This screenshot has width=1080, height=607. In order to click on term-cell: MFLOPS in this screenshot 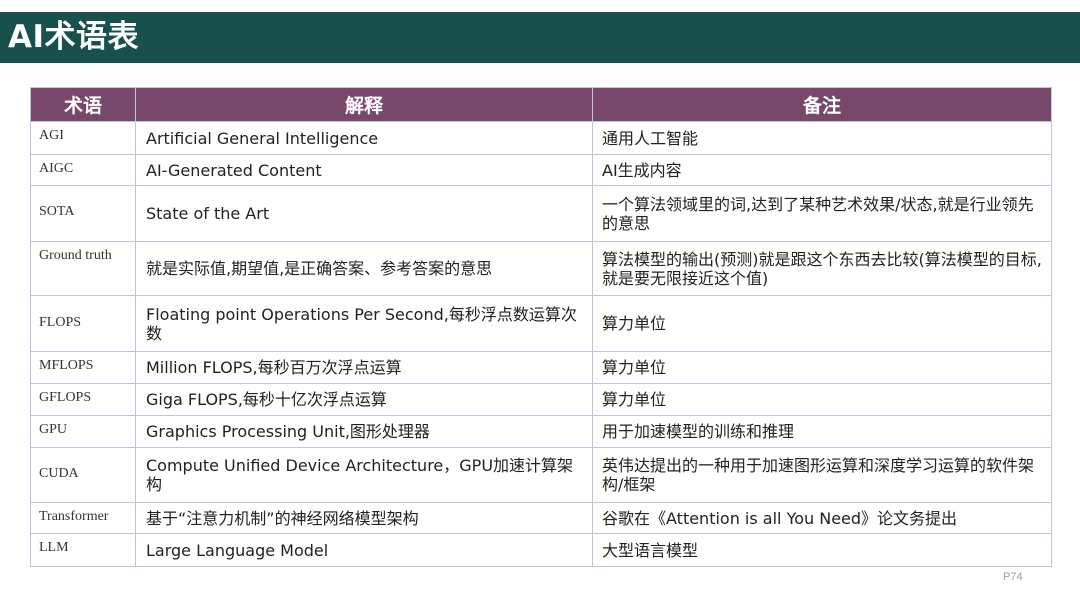, I will do `click(83, 367)`.